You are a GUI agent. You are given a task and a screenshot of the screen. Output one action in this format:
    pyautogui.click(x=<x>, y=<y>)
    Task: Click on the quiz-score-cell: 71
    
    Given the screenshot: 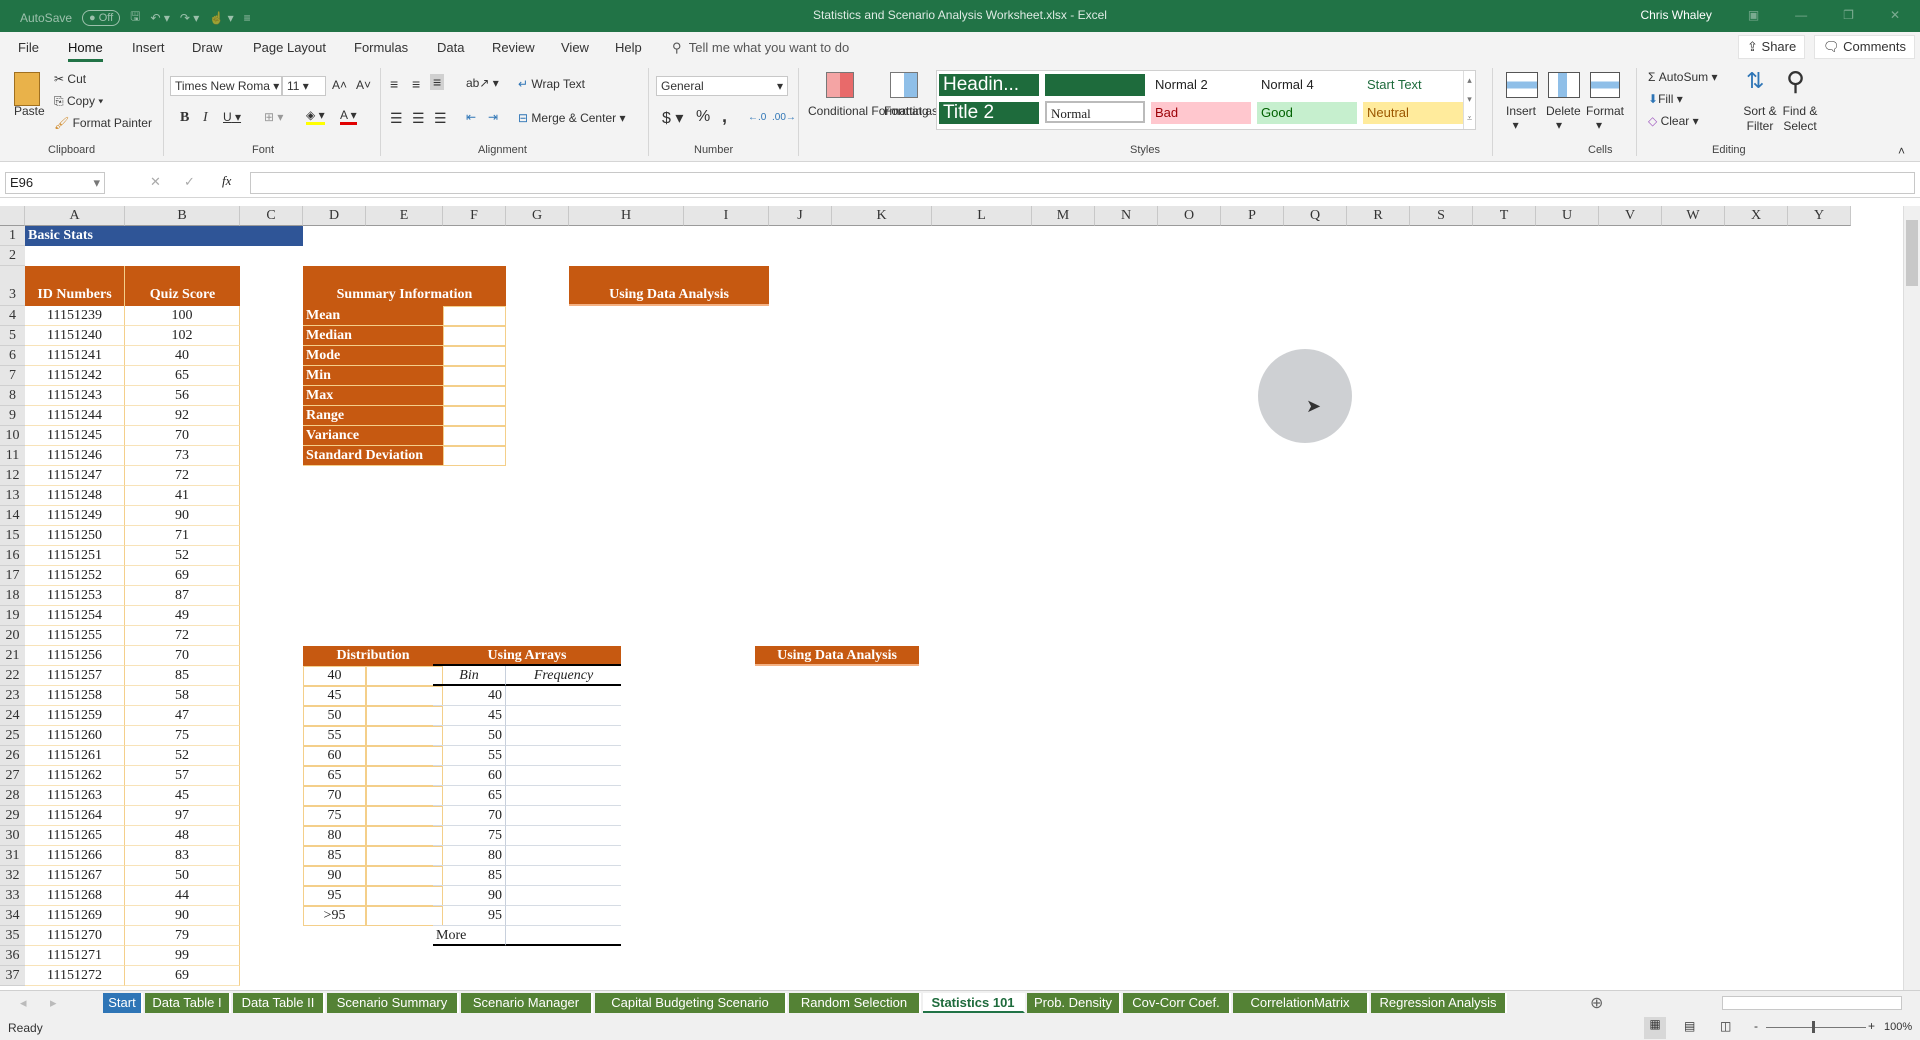 What is the action you would take?
    pyautogui.click(x=182, y=536)
    